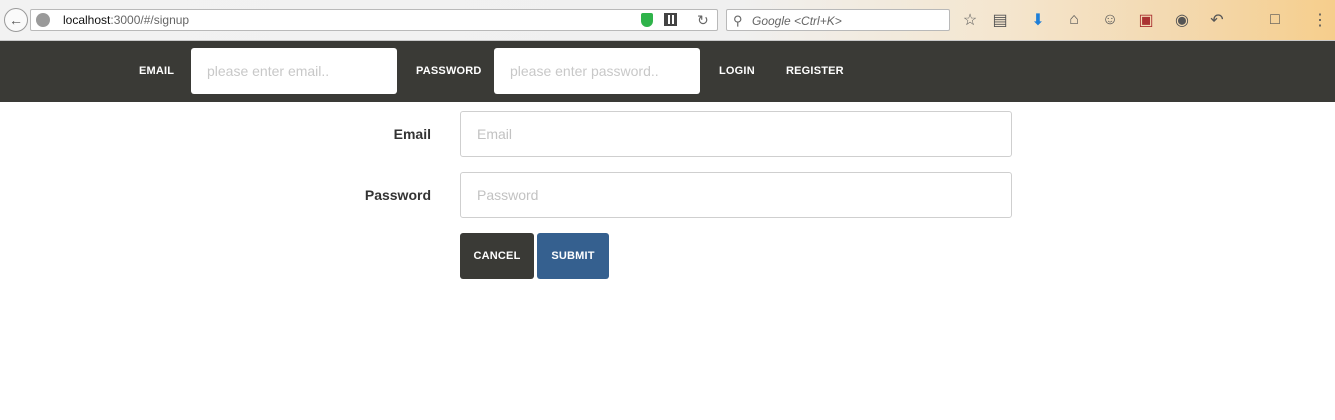 Image resolution: width=1335 pixels, height=420 pixels. Describe the element at coordinates (970, 20) in the screenshot. I see `bookmark-star-icon: ☆` at that location.